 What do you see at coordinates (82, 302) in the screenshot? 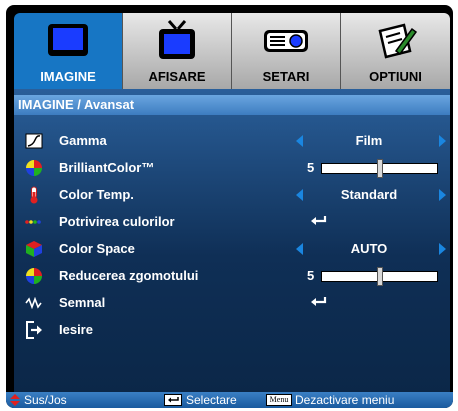
I see `menu-item-label: Semnal` at bounding box center [82, 302].